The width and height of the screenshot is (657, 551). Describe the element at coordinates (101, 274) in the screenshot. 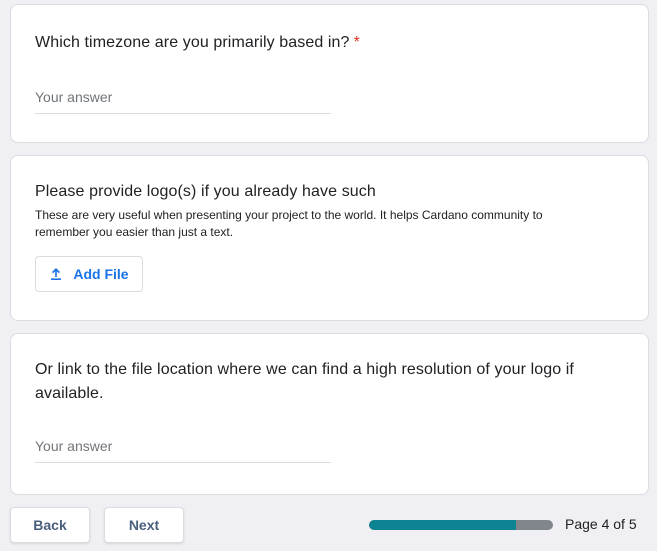

I see `add-file-label: Add File` at that location.